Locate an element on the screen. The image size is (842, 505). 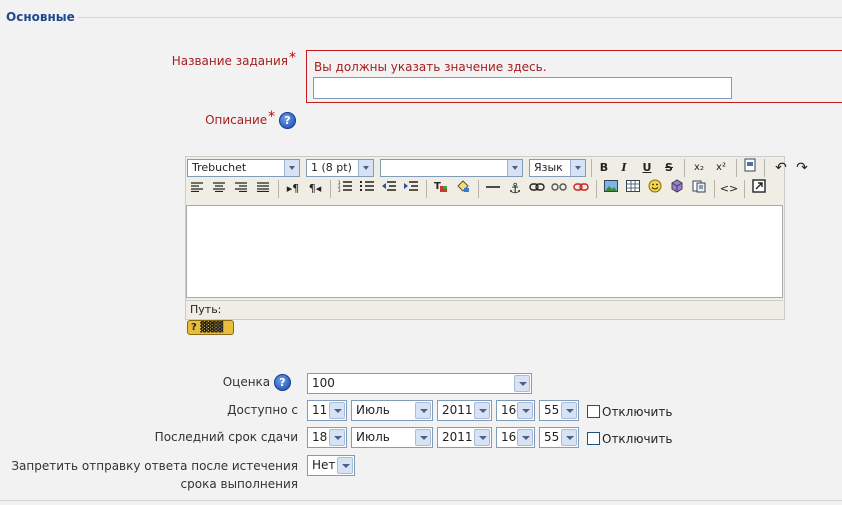
text-color-icon: T is located at coordinates (441, 189).